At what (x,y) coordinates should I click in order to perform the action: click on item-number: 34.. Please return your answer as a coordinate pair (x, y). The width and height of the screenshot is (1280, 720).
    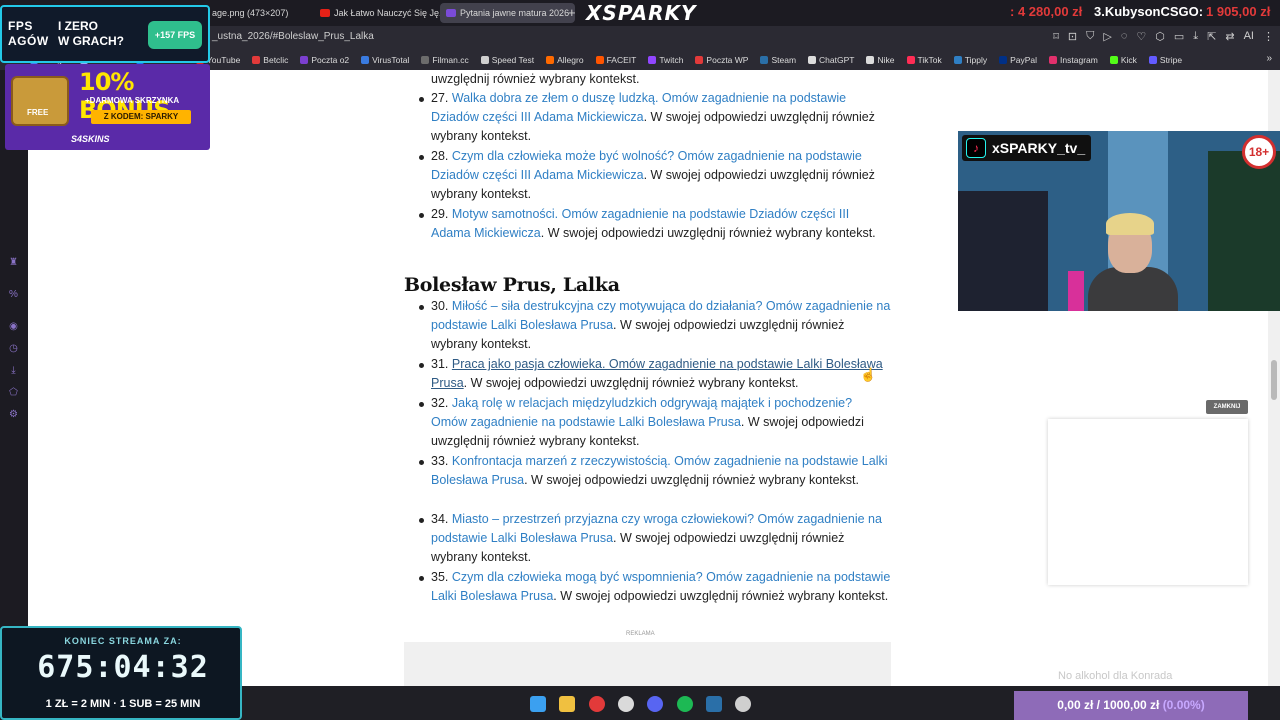
    Looking at the image, I should click on (440, 519).